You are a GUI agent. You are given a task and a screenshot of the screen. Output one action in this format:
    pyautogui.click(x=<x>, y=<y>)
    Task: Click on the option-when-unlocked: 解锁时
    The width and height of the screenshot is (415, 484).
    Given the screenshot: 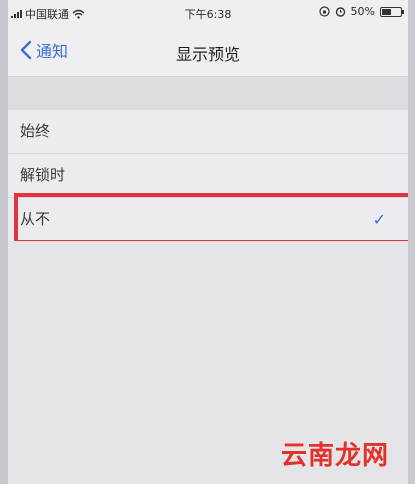 What is the action you would take?
    pyautogui.click(x=208, y=175)
    